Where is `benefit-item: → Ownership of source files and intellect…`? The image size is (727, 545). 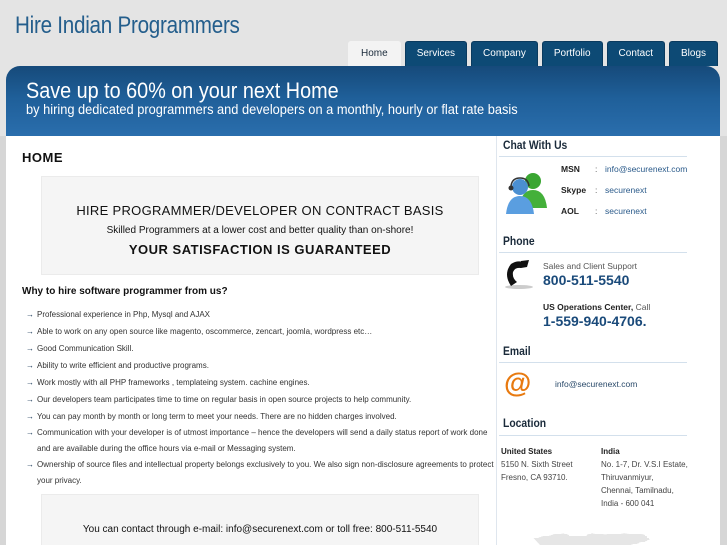
benefit-item: → Ownership of source files and intellect… is located at coordinates (261, 473).